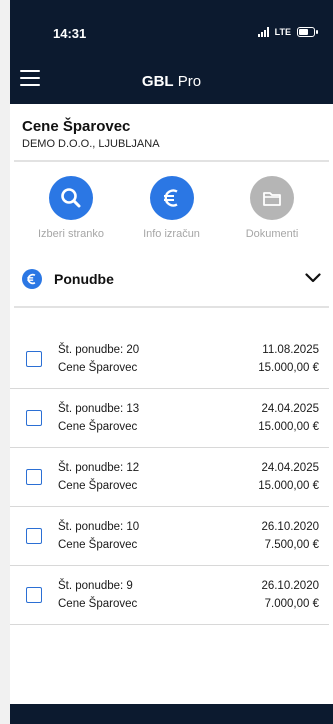 The height and width of the screenshot is (724, 333). Describe the element at coordinates (99, 527) in the screenshot. I see `offer-number: Št. ponudbe: 10` at that location.